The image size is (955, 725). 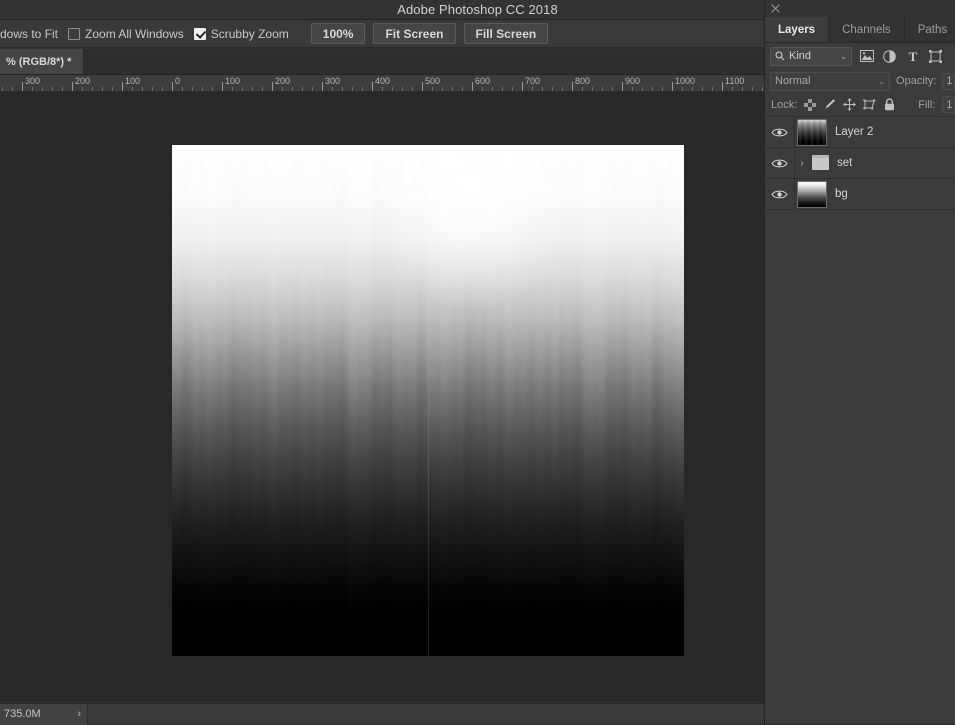 I want to click on chevron-down-icon: ⌄, so click(x=843, y=56).